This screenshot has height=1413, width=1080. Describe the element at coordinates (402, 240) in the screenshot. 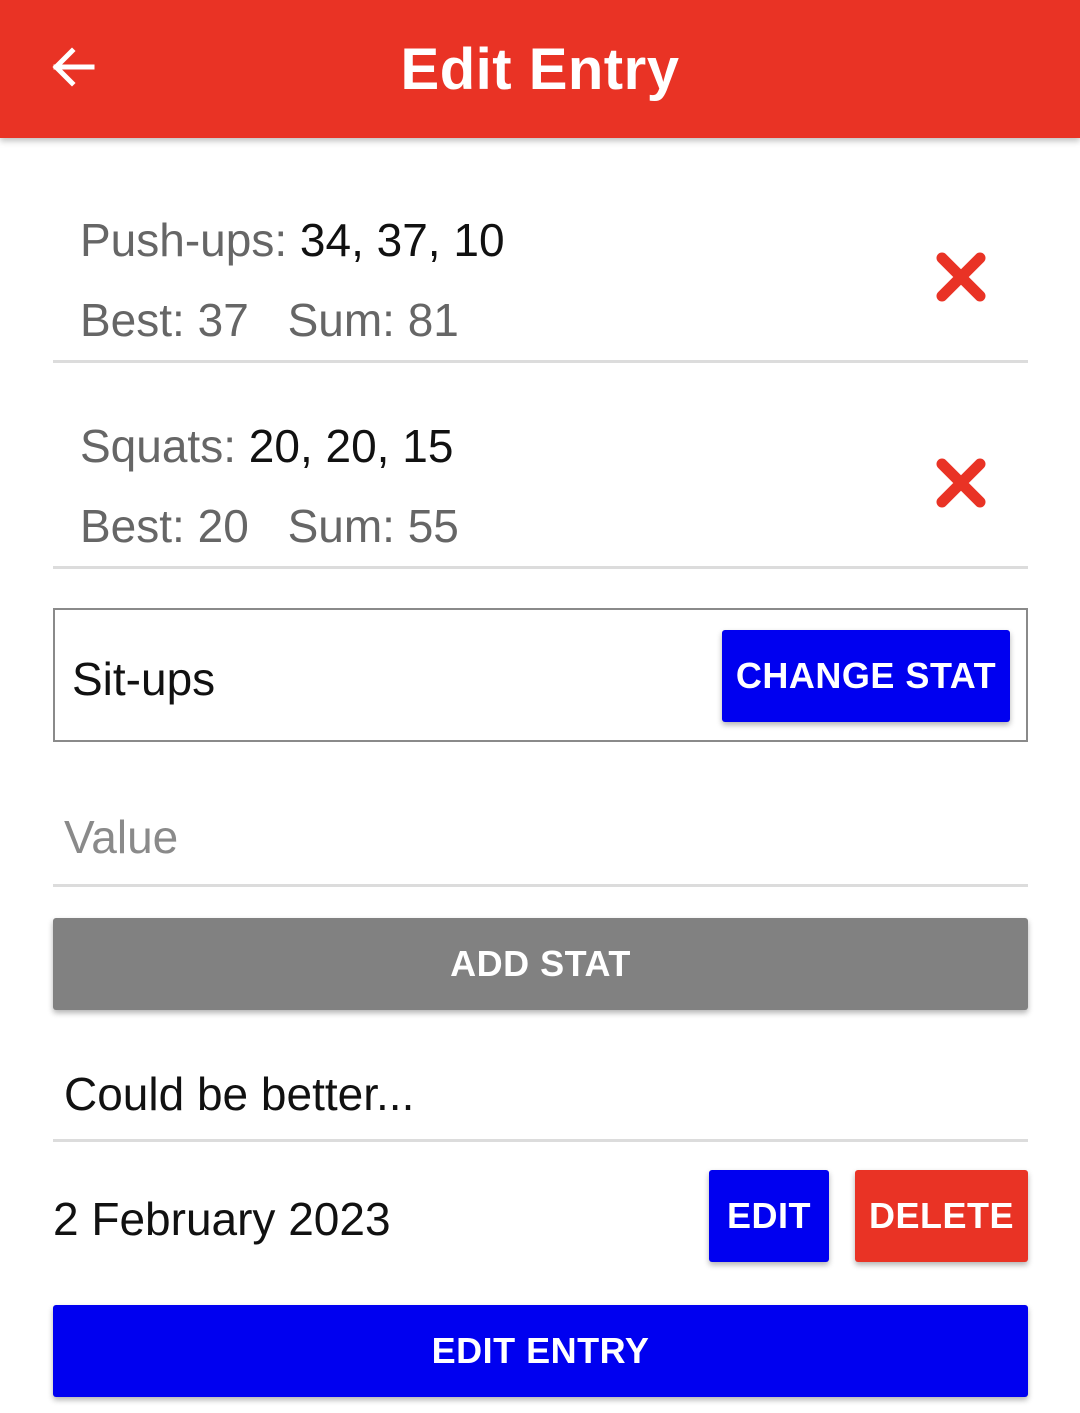

I see `stat-values: 34, 37, 10` at that location.